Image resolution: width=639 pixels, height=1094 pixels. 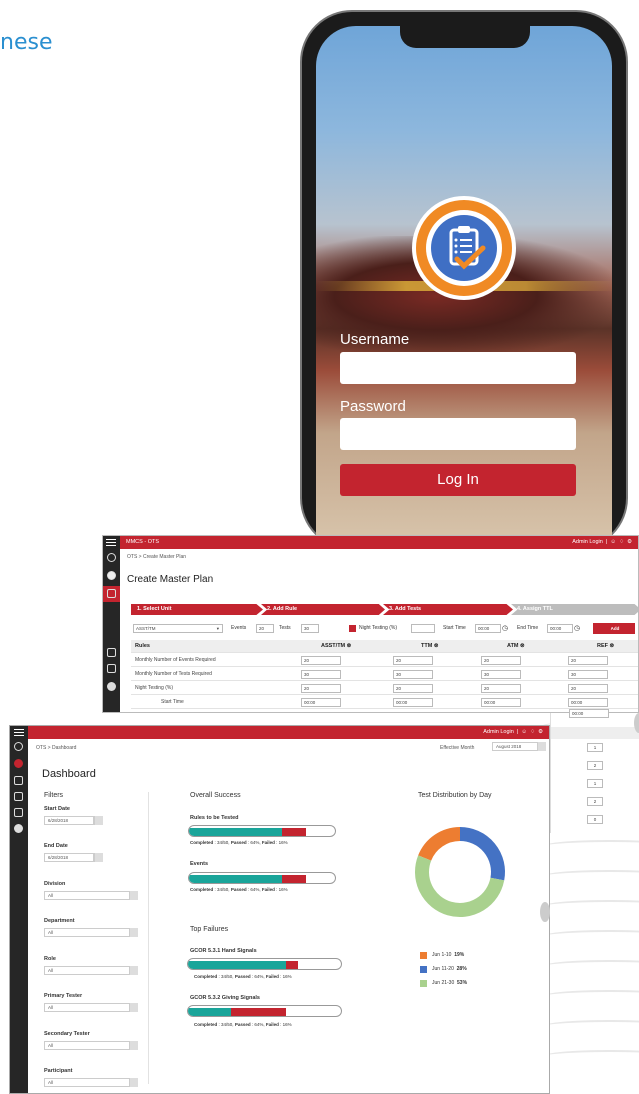 I want to click on events-input: 20, so click(x=265, y=628).